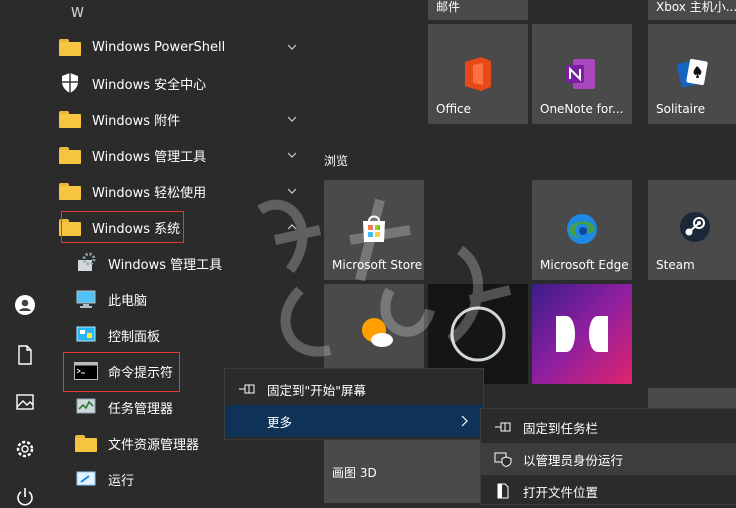 This screenshot has height=508, width=736. What do you see at coordinates (503, 491) in the screenshot?
I see `folder-open-icon` at bounding box center [503, 491].